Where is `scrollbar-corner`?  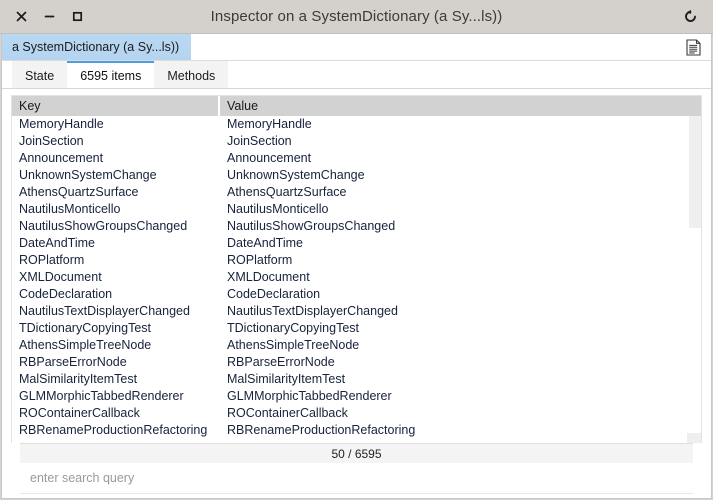
scrollbar-corner is located at coordinates (694, 438).